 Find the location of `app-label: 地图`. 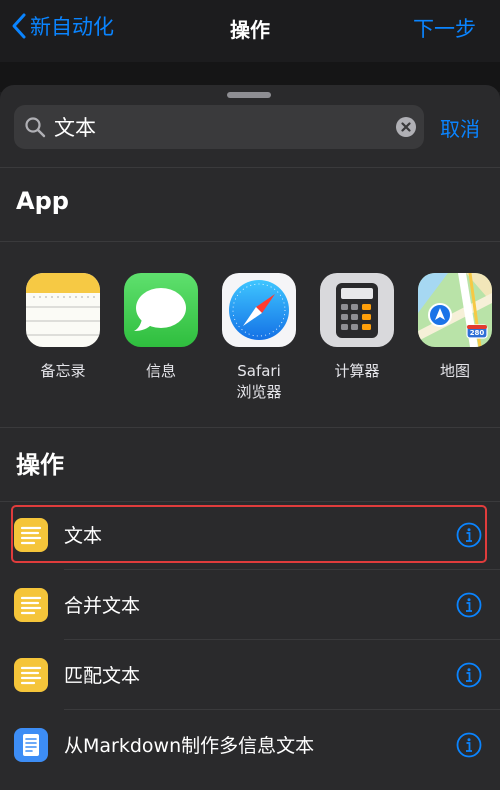

app-label: 地图 is located at coordinates (454, 371).